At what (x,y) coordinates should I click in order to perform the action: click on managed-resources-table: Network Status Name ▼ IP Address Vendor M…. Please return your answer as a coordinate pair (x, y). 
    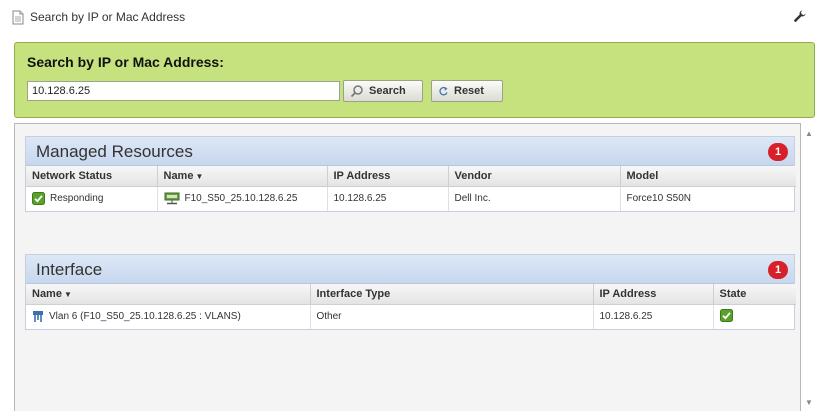
    Looking at the image, I should click on (411, 188).